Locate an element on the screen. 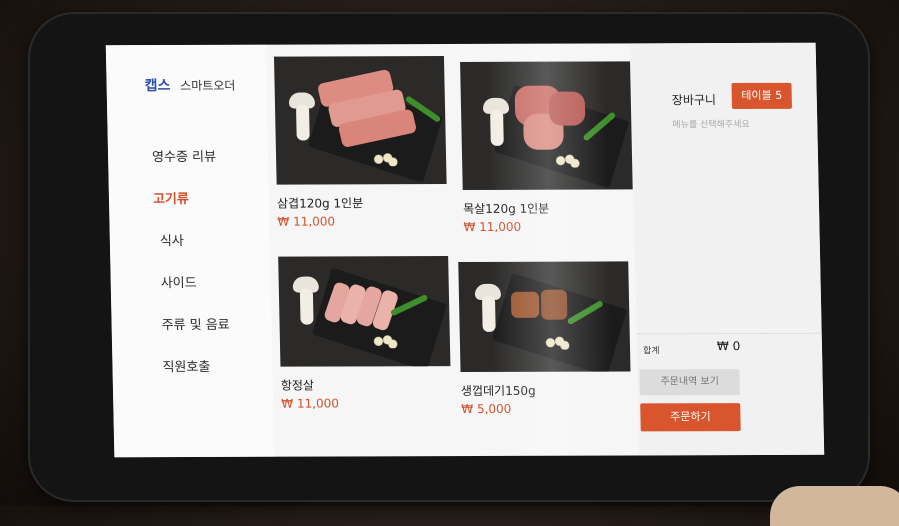  menu-item-name: 항정살 is located at coordinates (297, 385).